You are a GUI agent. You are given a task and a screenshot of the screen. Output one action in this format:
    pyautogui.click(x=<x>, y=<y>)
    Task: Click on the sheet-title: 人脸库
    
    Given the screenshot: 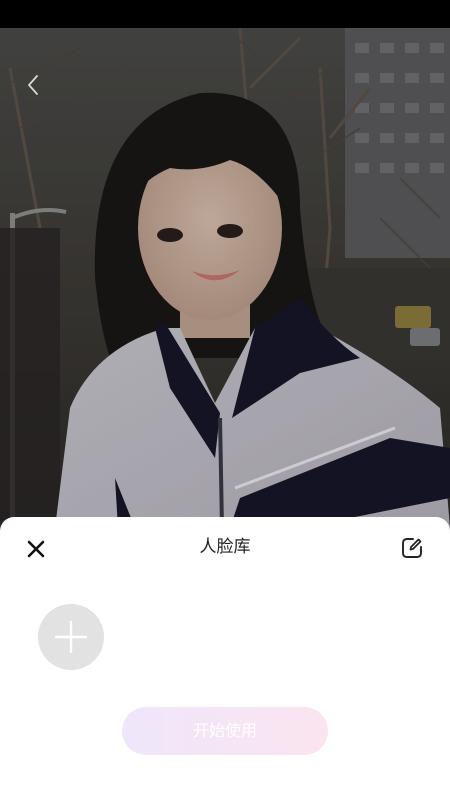 What is the action you would take?
    pyautogui.click(x=225, y=547)
    